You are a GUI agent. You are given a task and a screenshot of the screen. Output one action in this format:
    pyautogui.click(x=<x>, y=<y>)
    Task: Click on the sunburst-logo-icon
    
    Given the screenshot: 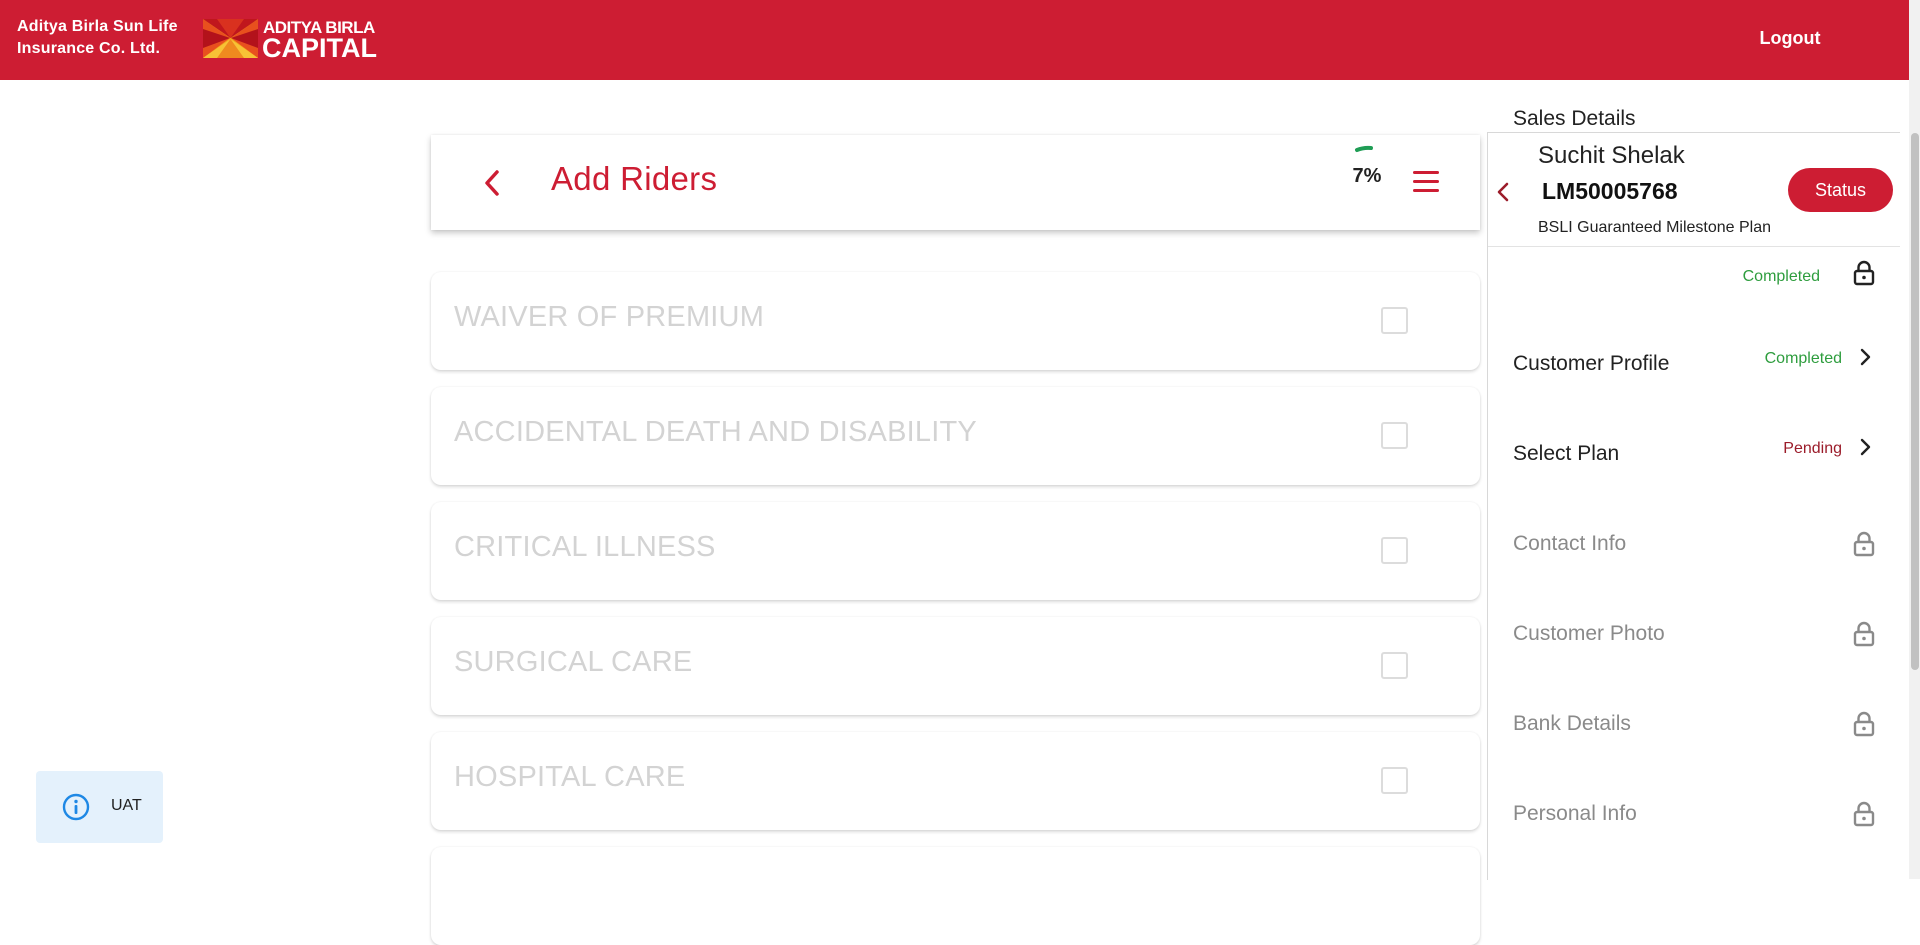 What is the action you would take?
    pyautogui.click(x=230, y=38)
    